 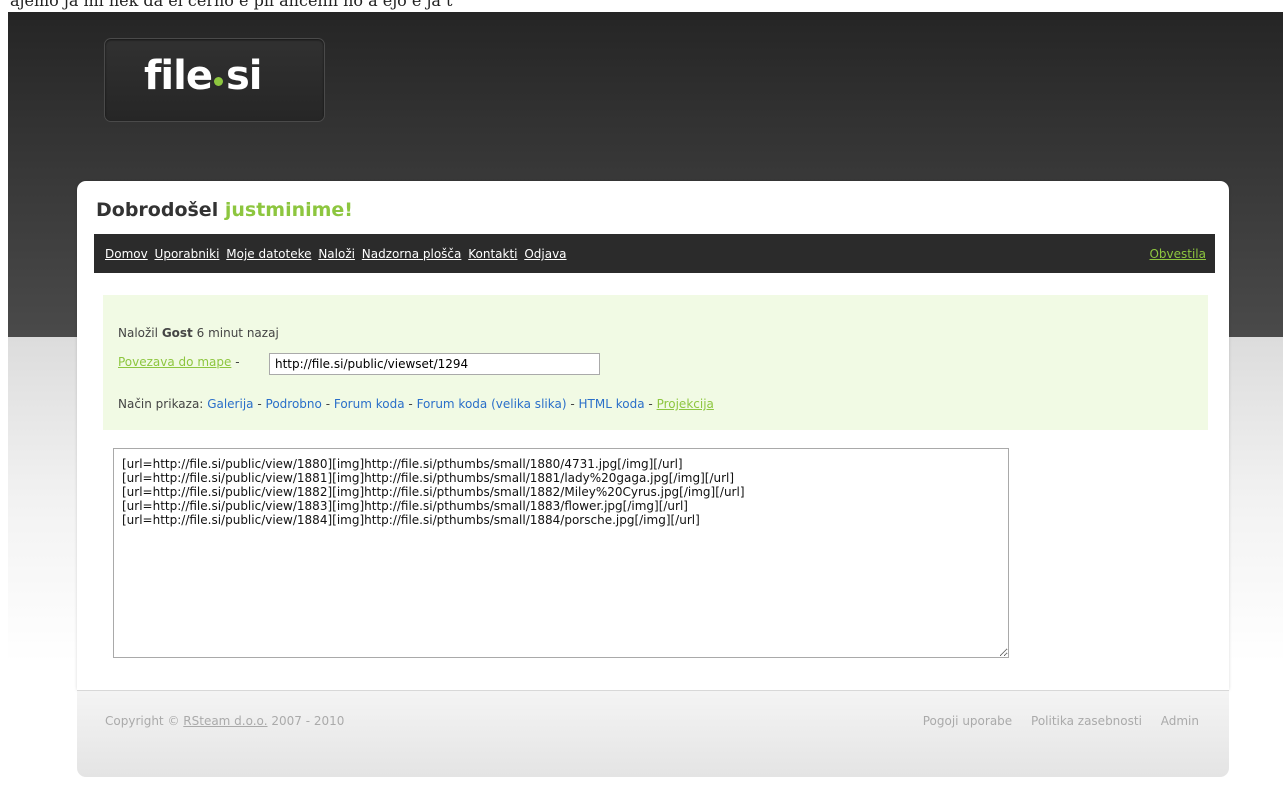 I want to click on nav-item-obvestila: Obvestila, so click(x=1177, y=254).